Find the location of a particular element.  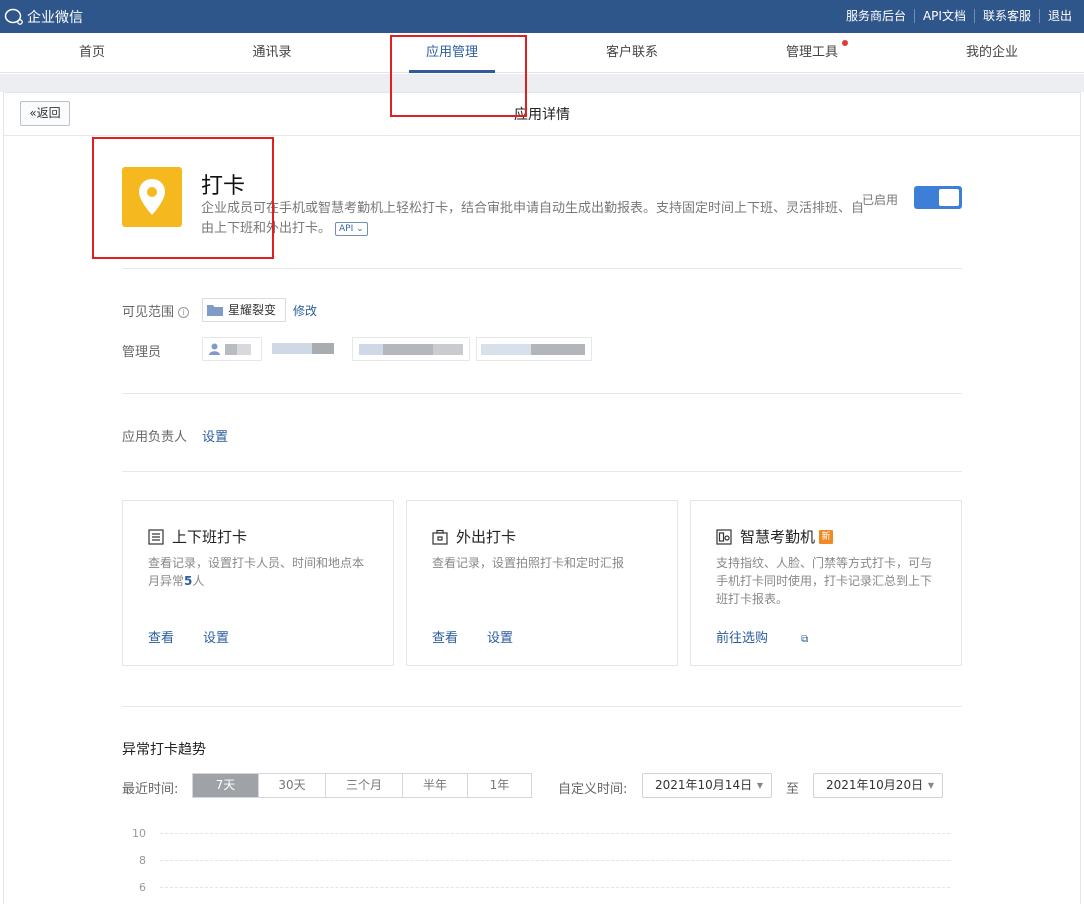

feature-links: 前往选购 ⧉ is located at coordinates (791, 636).